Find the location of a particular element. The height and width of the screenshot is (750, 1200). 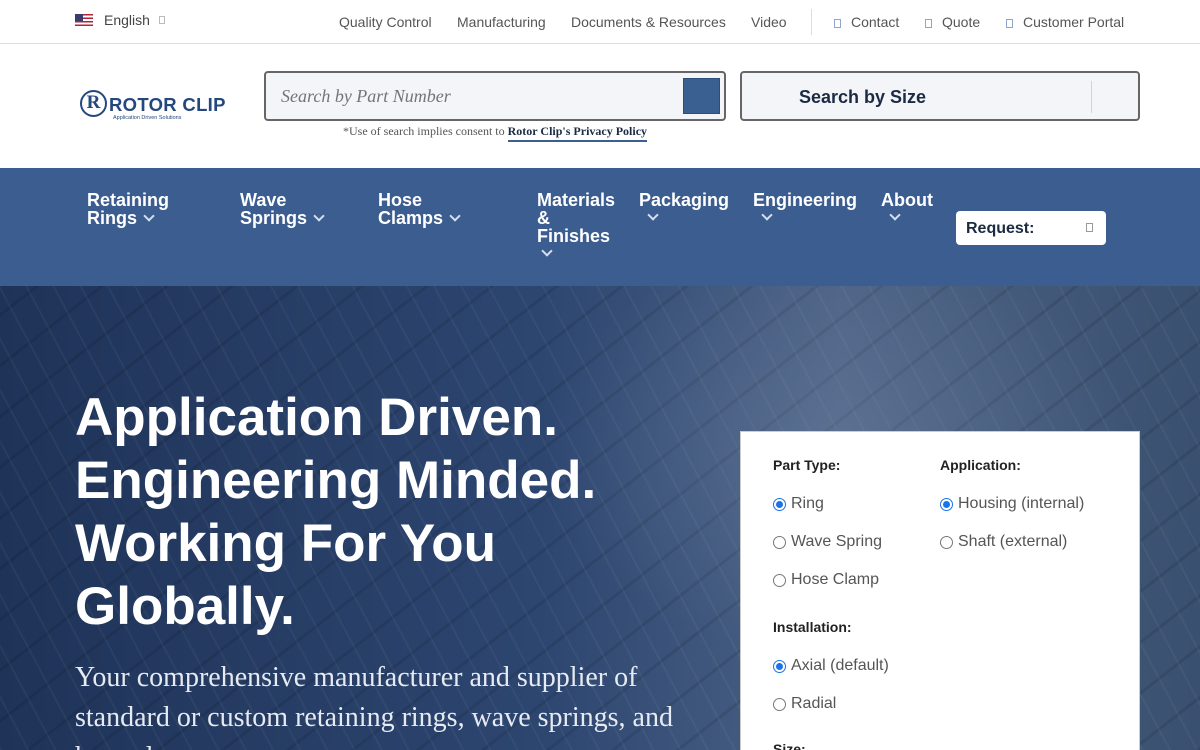

nav-hose-clamps: Hose Clamps is located at coordinates (428, 209).